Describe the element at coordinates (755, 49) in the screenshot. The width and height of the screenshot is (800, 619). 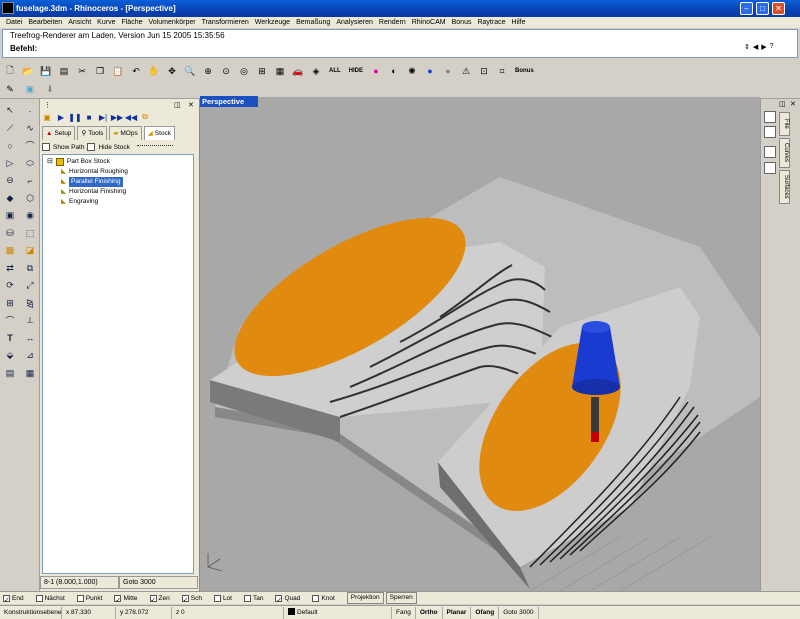
I see `command-back-icon: ◀` at that location.